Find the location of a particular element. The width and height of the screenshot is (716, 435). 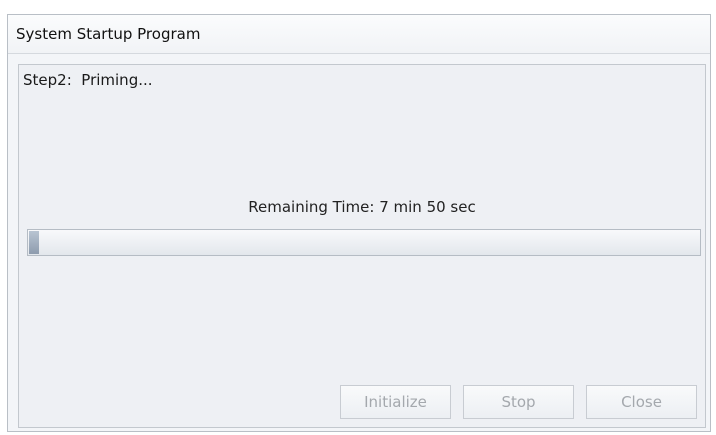

button-row: Initialize Stop Close is located at coordinates (518, 402).